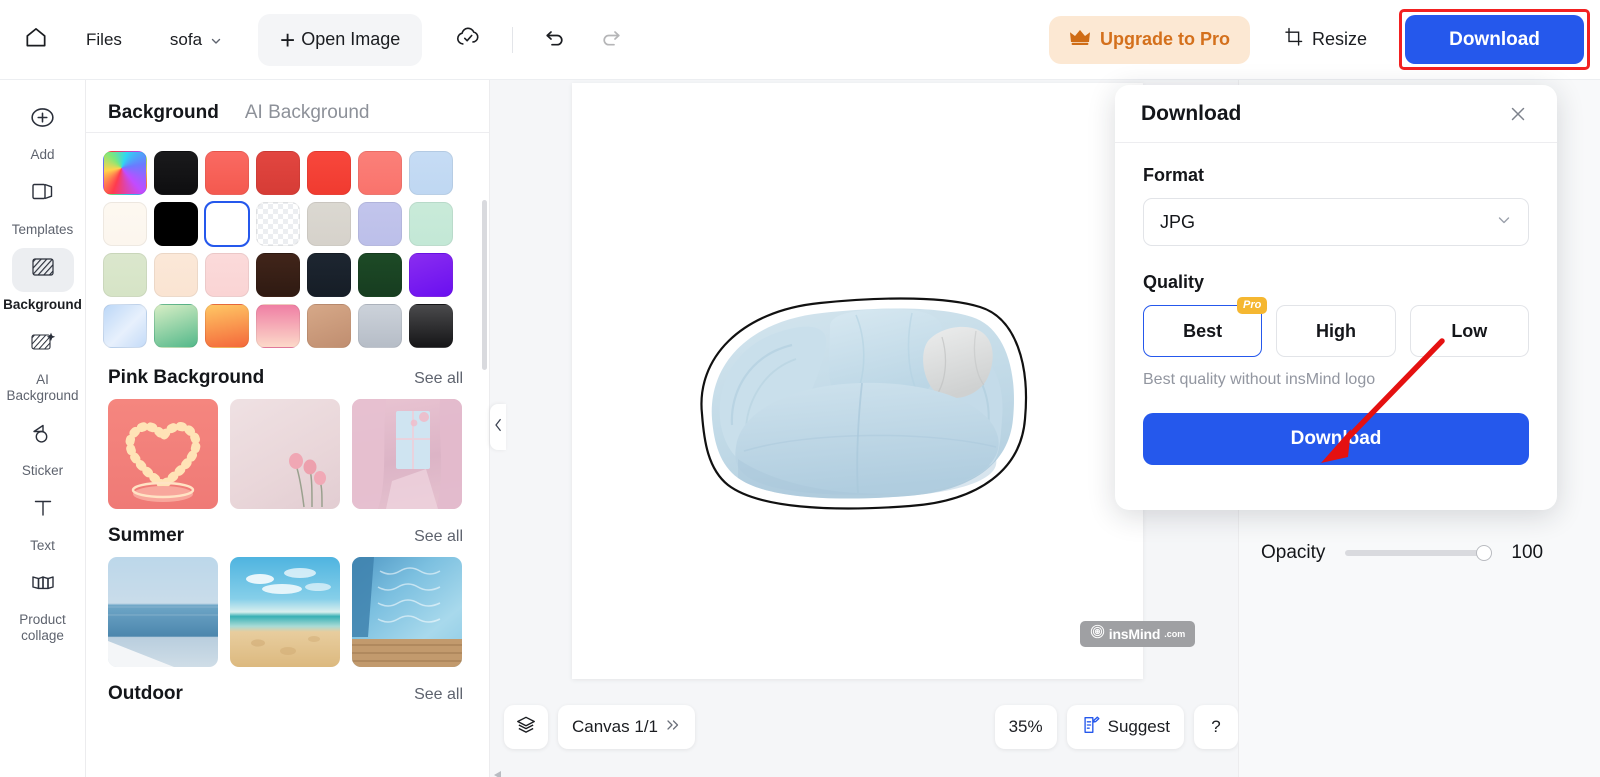  I want to click on background-thumbnail-pool-water-deck, so click(407, 612).